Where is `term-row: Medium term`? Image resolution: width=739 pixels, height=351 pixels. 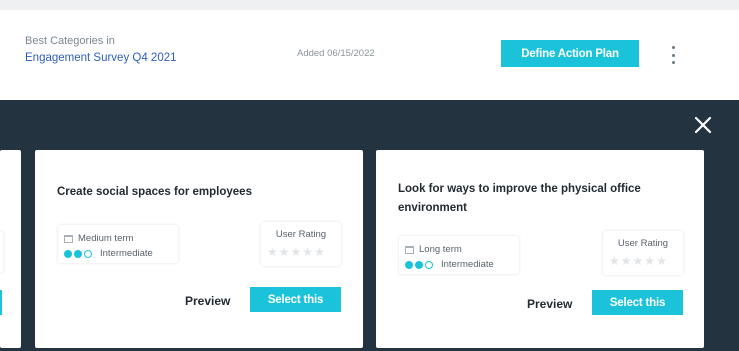 term-row: Medium term is located at coordinates (98, 238).